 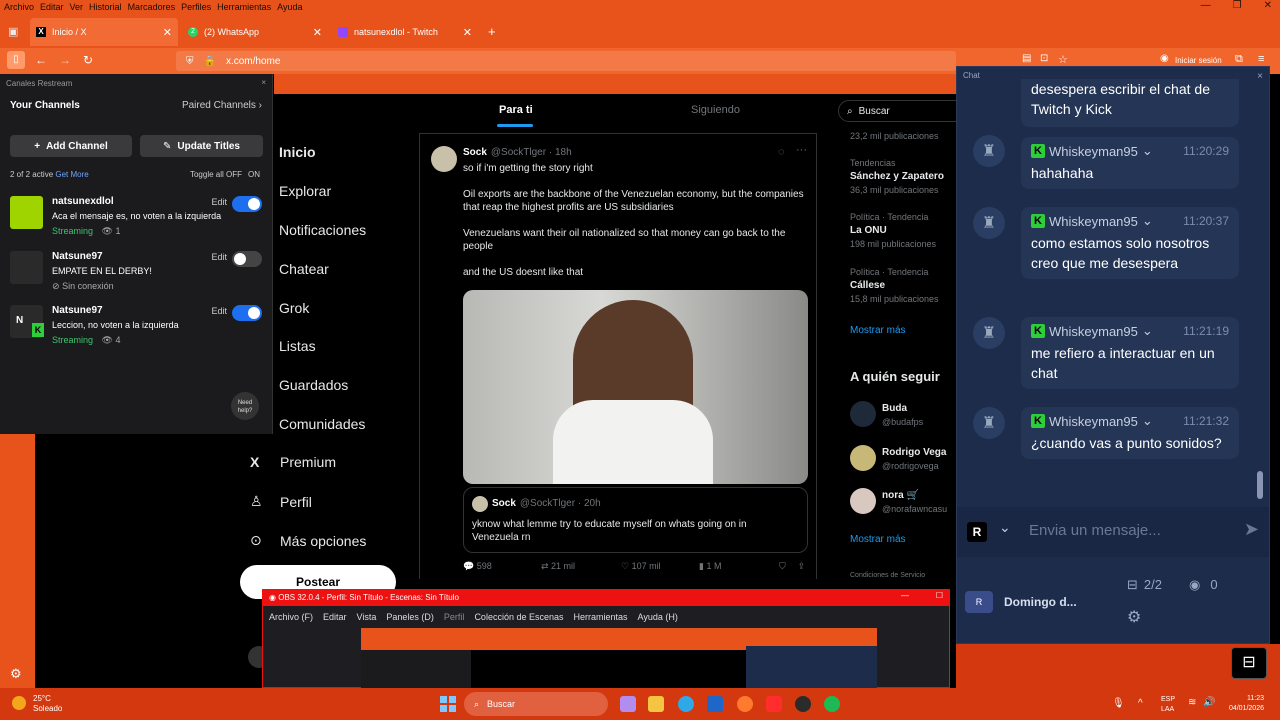 I want to click on pocket-icon: ⊡, so click(x=1044, y=58).